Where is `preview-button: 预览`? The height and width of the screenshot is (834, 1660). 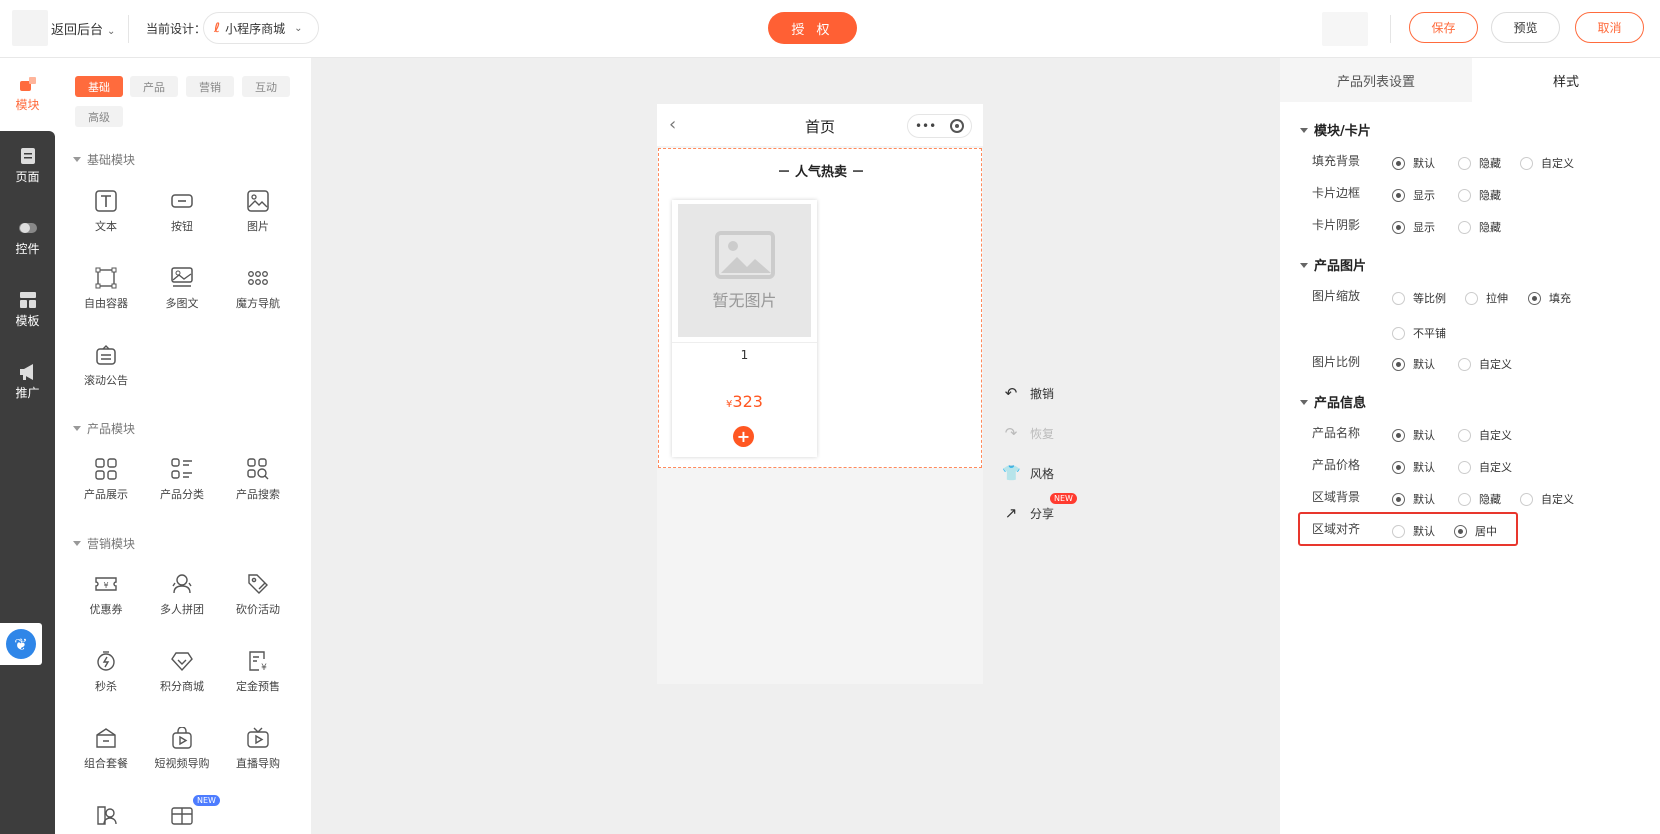
preview-button: 预览 is located at coordinates (1525, 27).